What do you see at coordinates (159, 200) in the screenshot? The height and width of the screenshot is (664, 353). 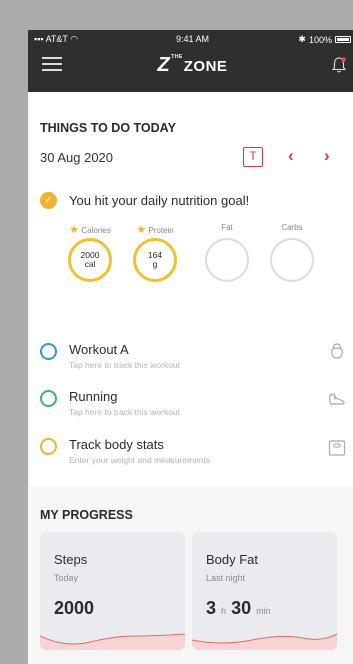 I see `goal-text: You hit your daily nutrition goal!` at bounding box center [159, 200].